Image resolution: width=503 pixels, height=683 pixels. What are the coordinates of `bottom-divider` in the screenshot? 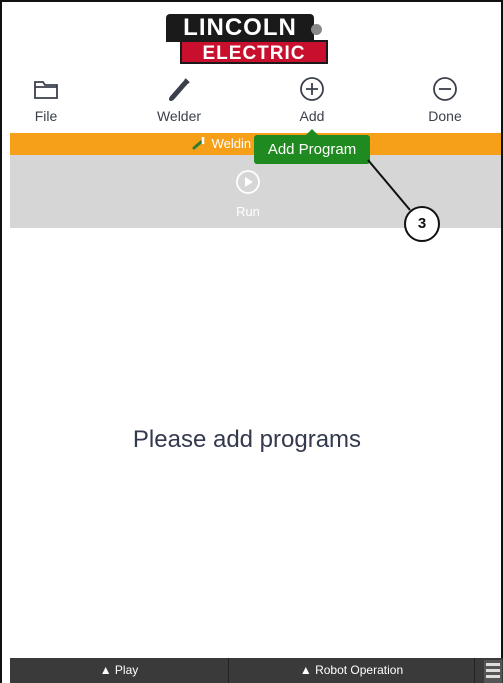 It's located at (474, 670).